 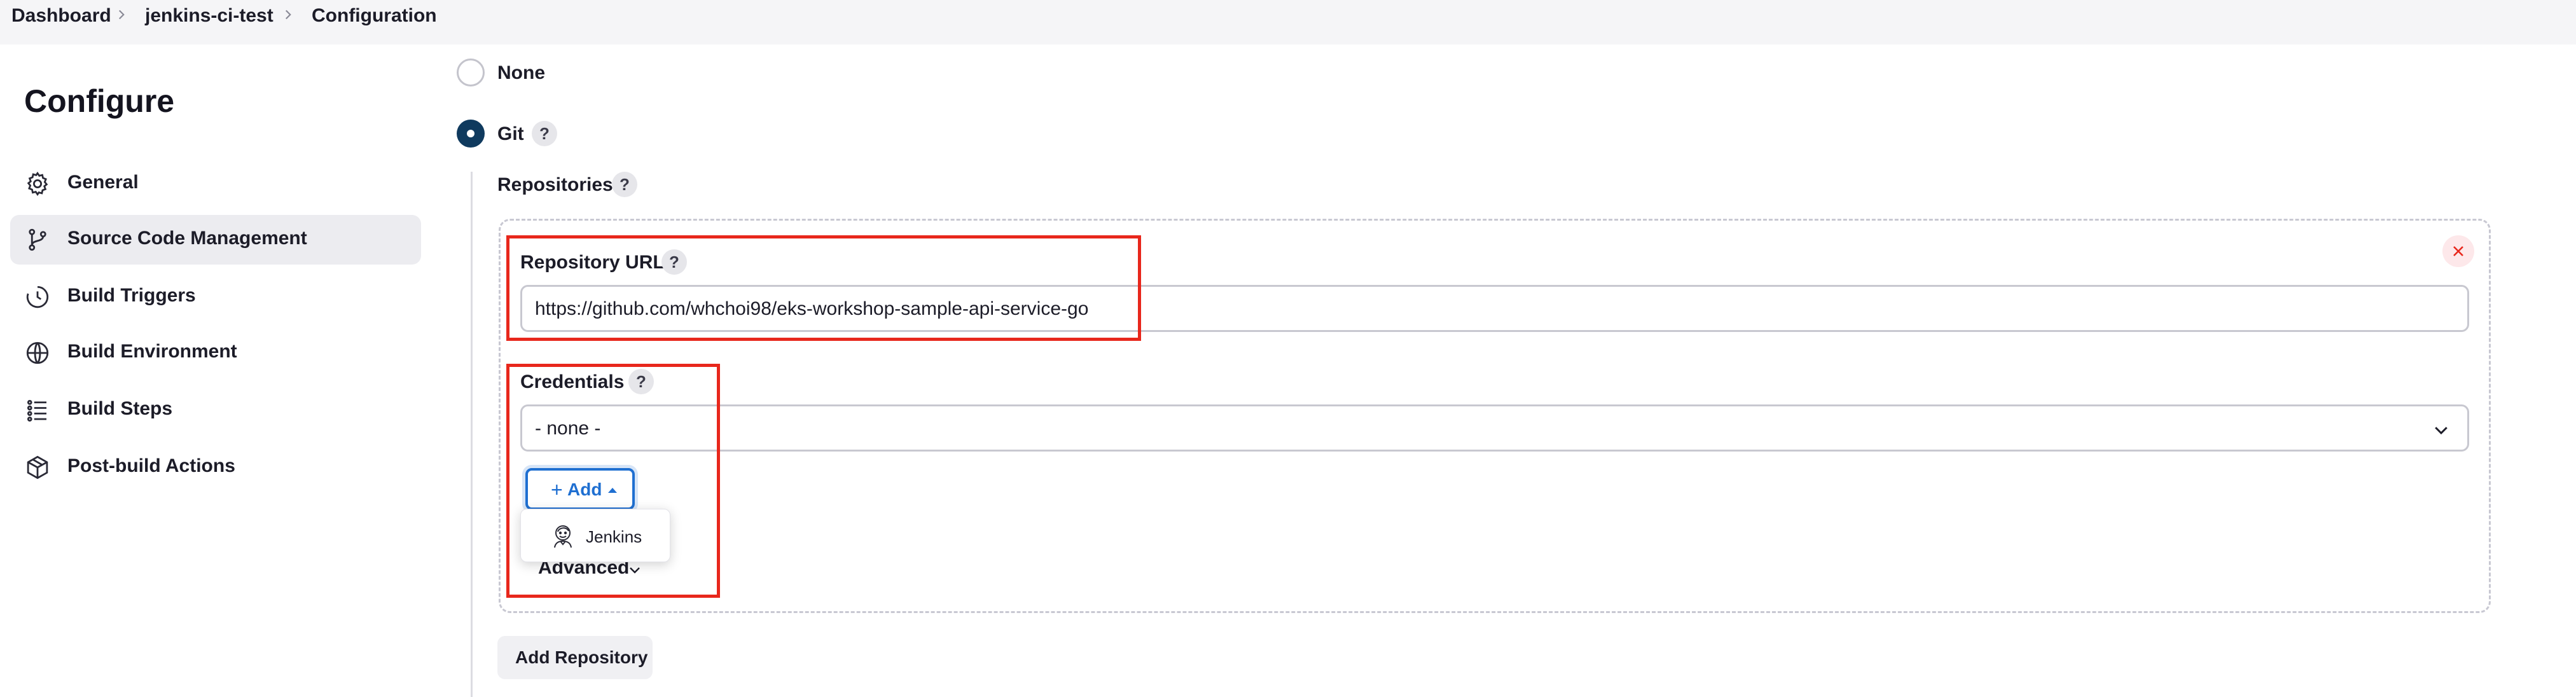 What do you see at coordinates (37, 468) in the screenshot?
I see `package-icon` at bounding box center [37, 468].